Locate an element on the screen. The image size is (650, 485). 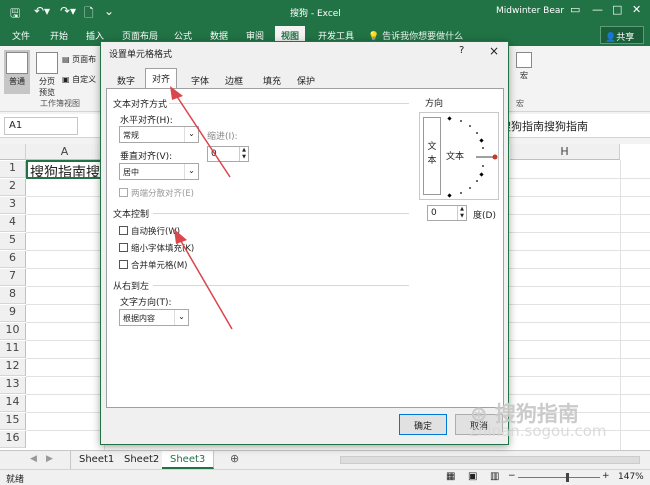
watermark-url: zhinan.sogou.com is located at coordinates (538, 431).